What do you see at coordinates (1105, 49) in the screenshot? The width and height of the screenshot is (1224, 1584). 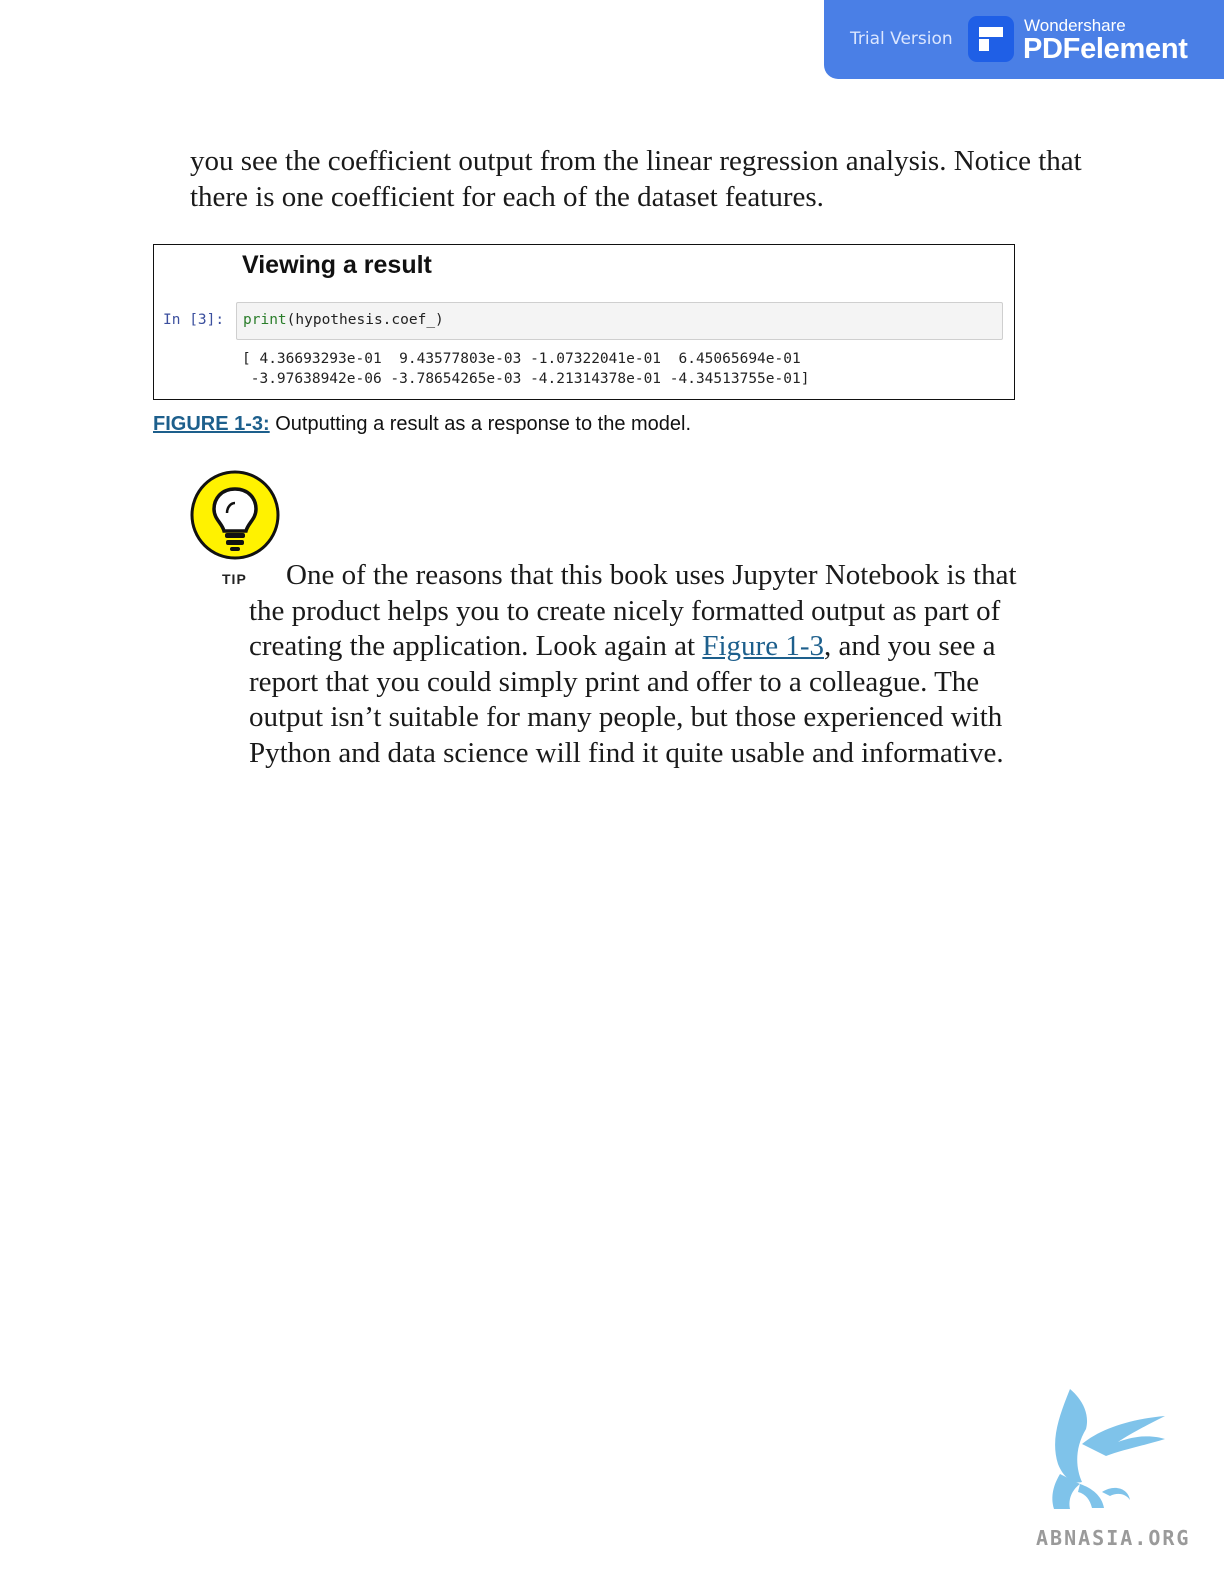 I see `brand-name: PDFelement` at bounding box center [1105, 49].